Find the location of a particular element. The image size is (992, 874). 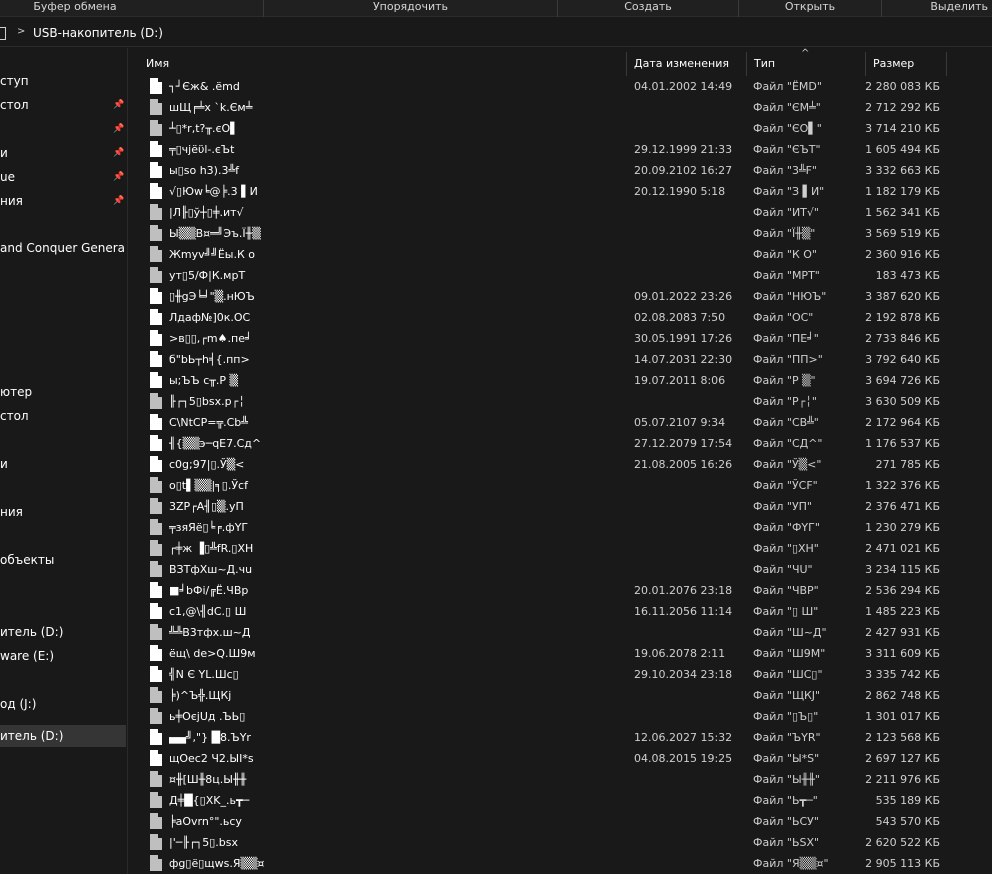

address-path: USB-накопитель (D:) is located at coordinates (98, 33).